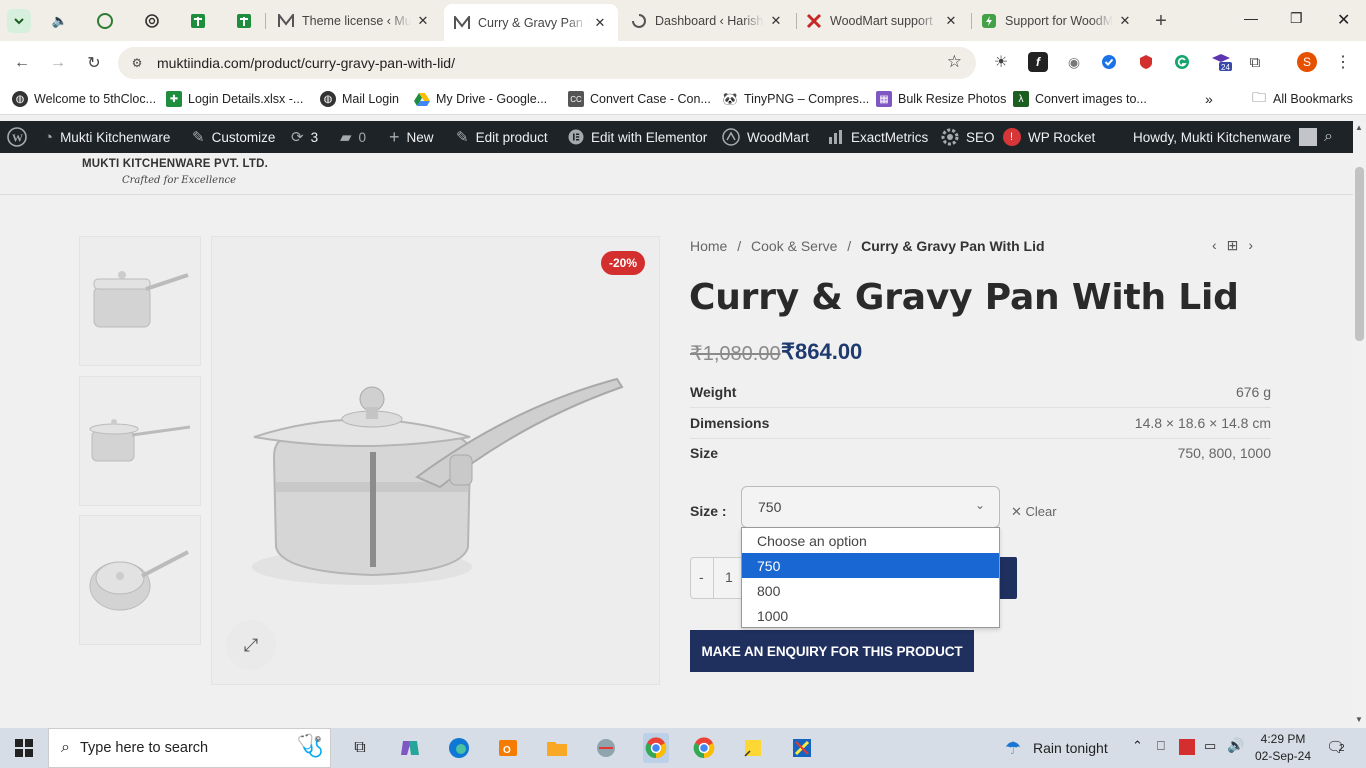 Image resolution: width=1366 pixels, height=768 pixels. Describe the element at coordinates (802, 748) in the screenshot. I see `paint-app-icon` at that location.